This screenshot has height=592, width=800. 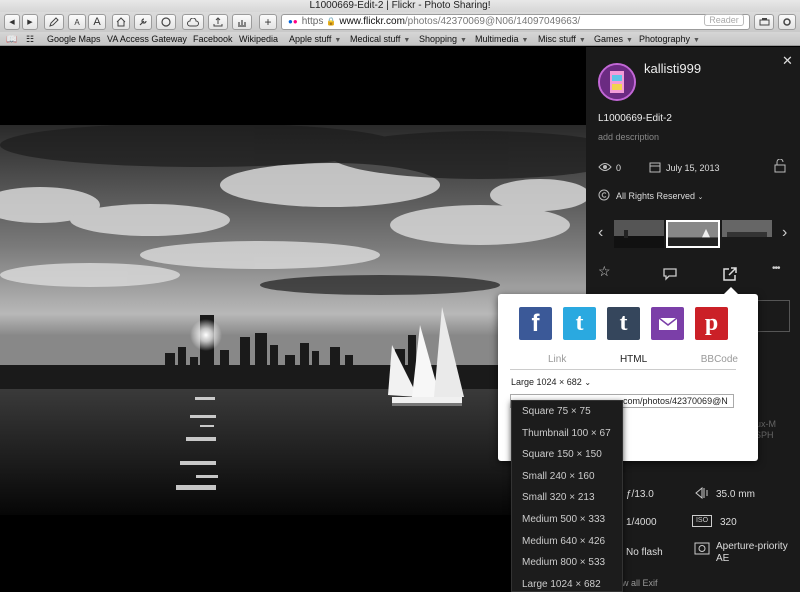 I want to click on privacy-button, so click(x=166, y=22).